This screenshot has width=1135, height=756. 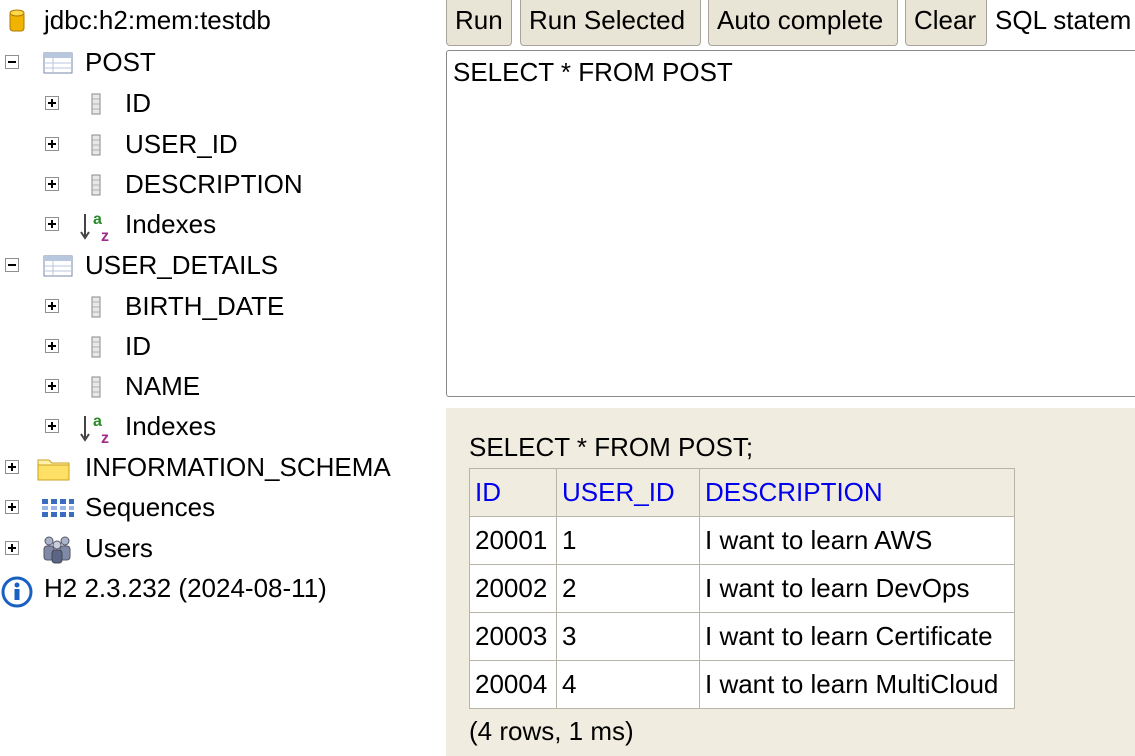 I want to click on cell-user-id: 3, so click(x=628, y=636).